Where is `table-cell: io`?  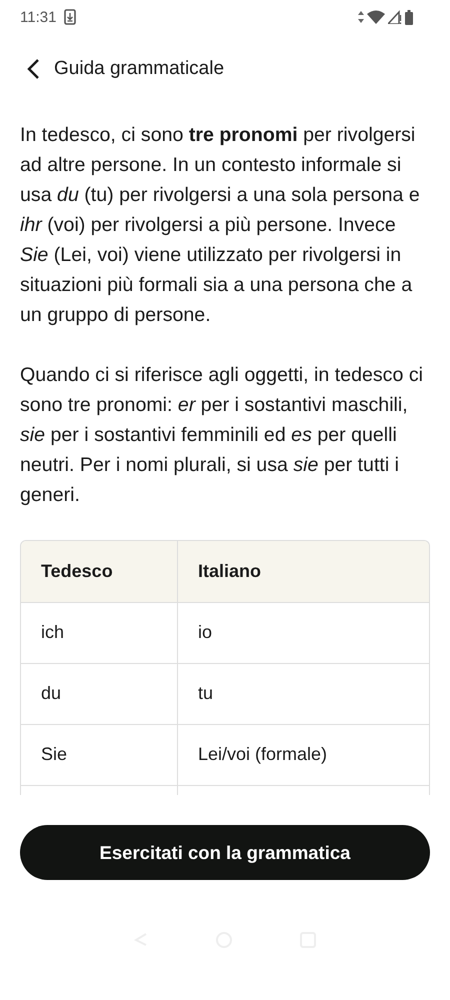
table-cell: io is located at coordinates (303, 632).